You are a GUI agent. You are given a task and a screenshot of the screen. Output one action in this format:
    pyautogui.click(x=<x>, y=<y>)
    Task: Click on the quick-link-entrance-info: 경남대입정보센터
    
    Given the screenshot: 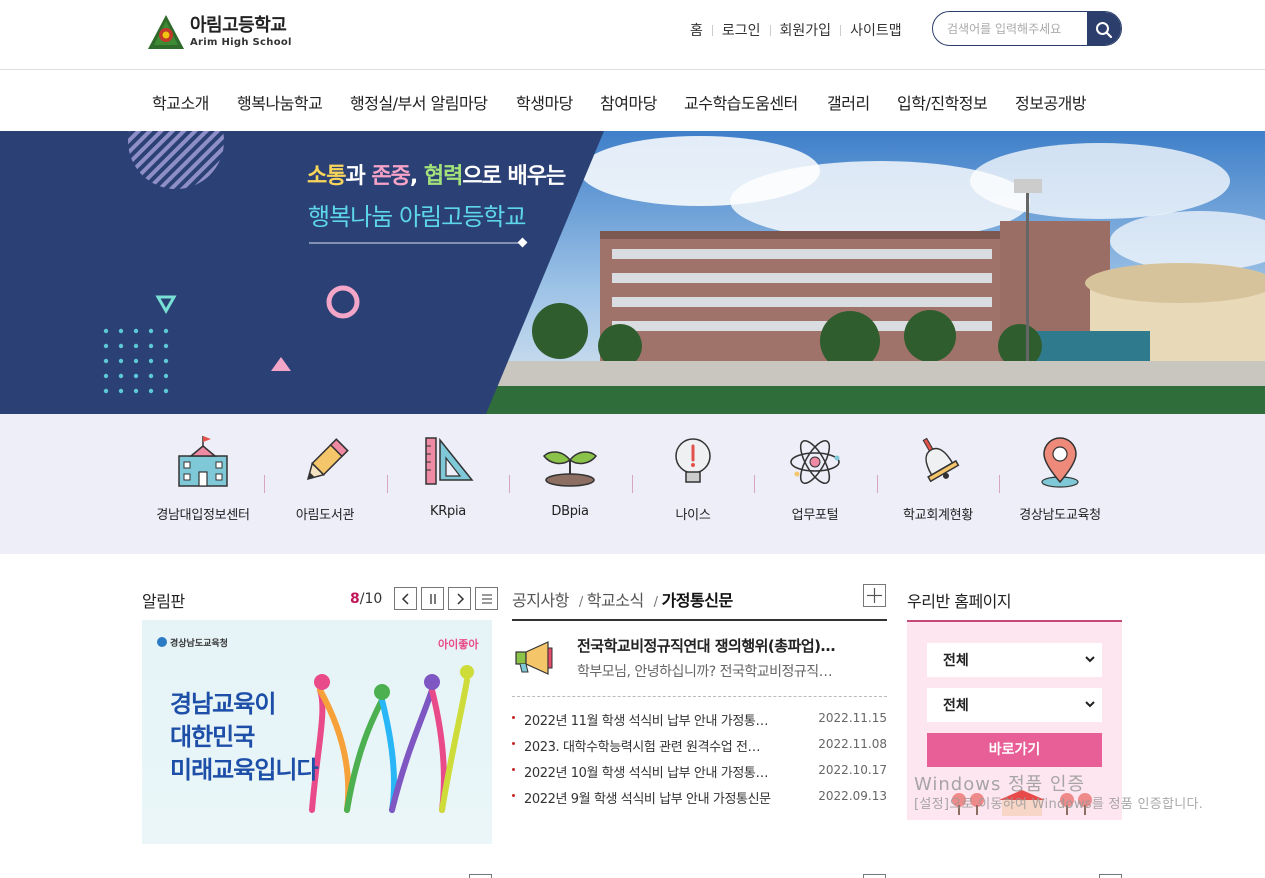 What is the action you would take?
    pyautogui.click(x=203, y=484)
    